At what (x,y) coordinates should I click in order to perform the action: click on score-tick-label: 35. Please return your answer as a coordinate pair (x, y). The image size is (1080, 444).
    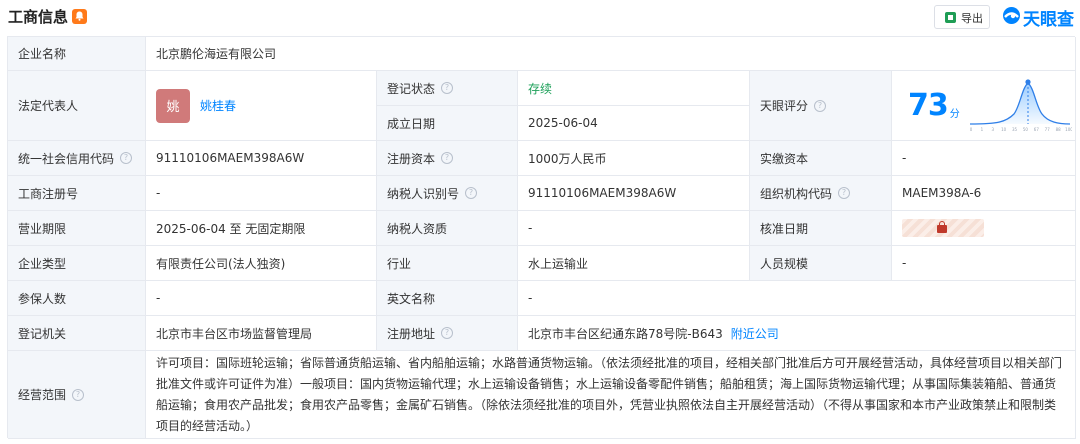
    Looking at the image, I should click on (1015, 129).